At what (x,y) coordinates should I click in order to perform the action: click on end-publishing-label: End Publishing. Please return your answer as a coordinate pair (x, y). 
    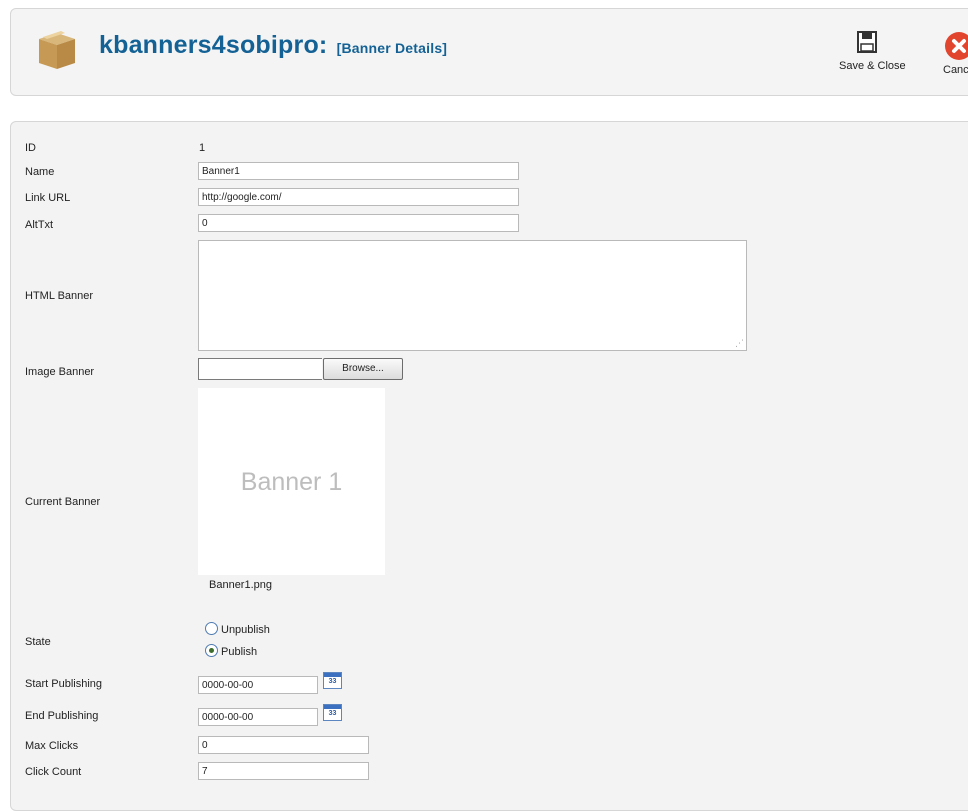
    Looking at the image, I should click on (62, 716).